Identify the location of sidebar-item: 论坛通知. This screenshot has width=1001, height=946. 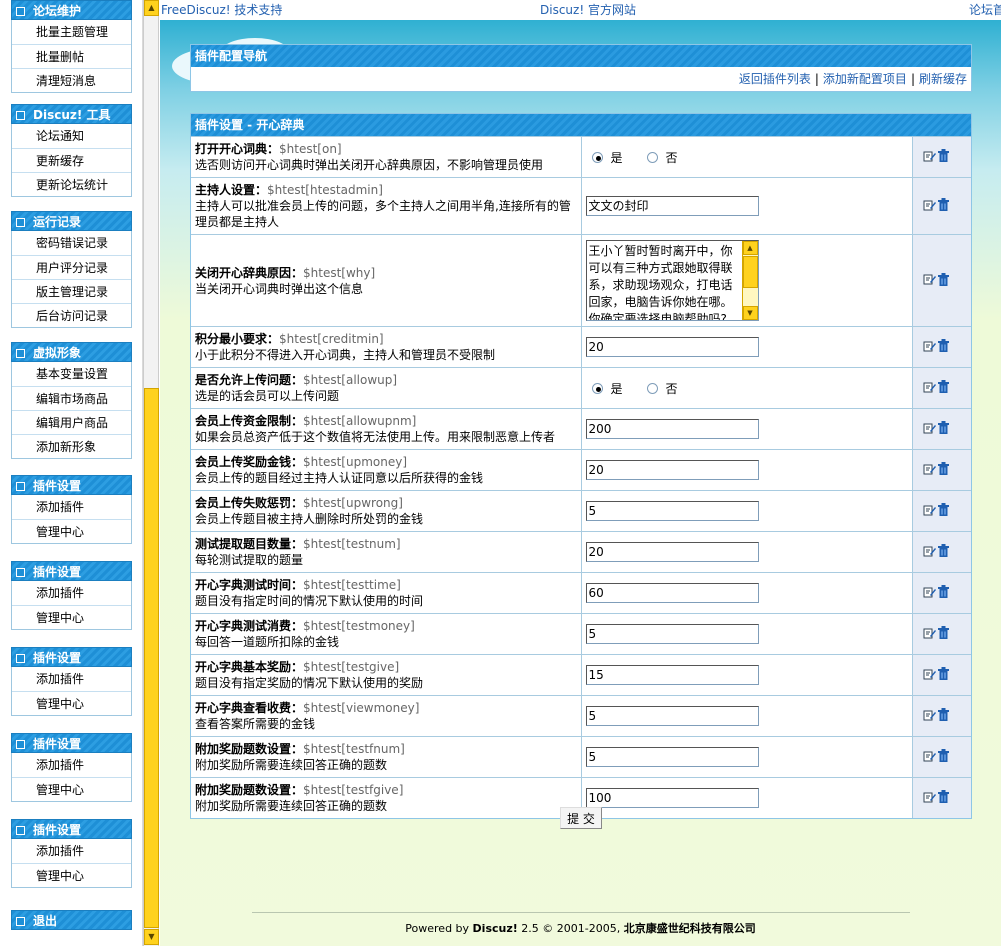
(71, 136).